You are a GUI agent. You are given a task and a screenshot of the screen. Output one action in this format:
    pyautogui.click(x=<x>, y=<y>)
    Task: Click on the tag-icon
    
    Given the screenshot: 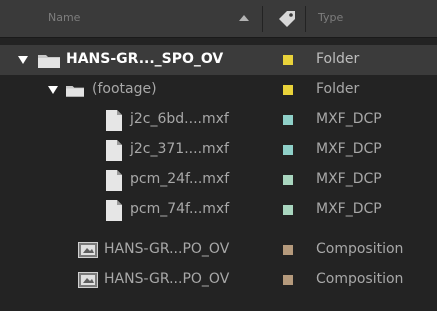 What is the action you would take?
    pyautogui.click(x=287, y=19)
    